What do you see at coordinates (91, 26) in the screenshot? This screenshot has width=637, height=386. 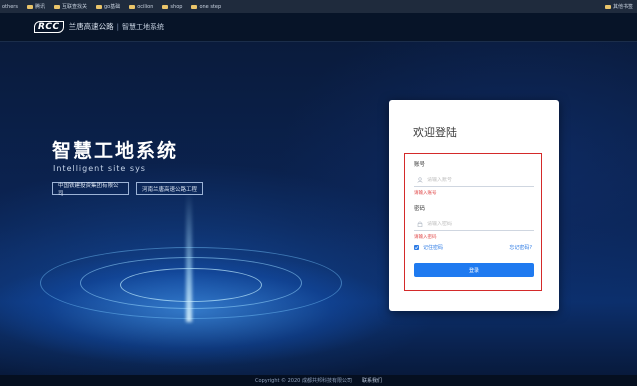 I see `company-name: 兰唐高速公路` at bounding box center [91, 26].